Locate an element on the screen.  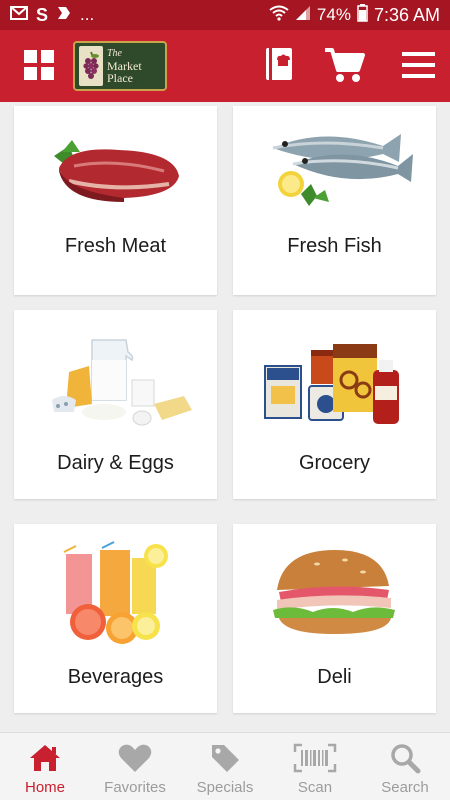
fresh-meat-image is located at coordinates (116, 171).